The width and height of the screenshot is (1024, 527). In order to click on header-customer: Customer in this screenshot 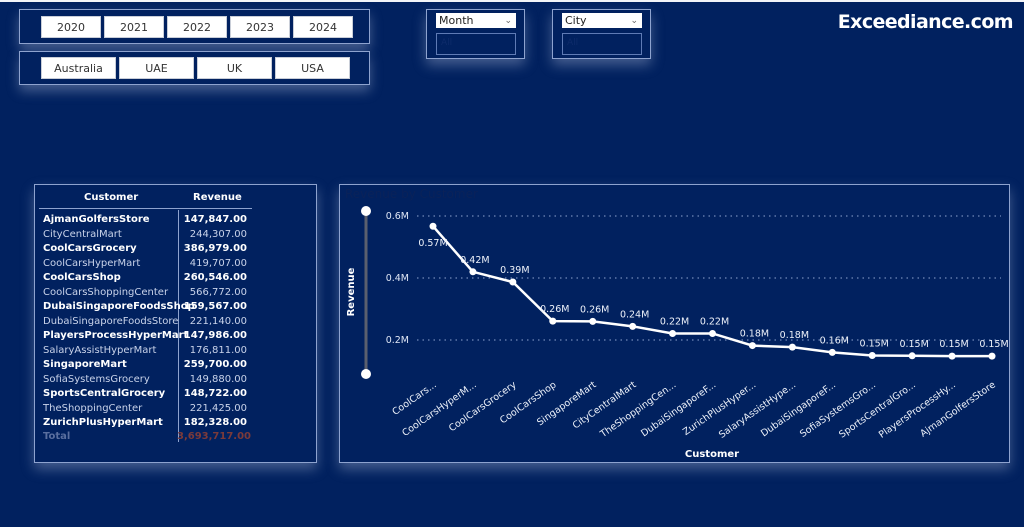, I will do `click(111, 197)`.